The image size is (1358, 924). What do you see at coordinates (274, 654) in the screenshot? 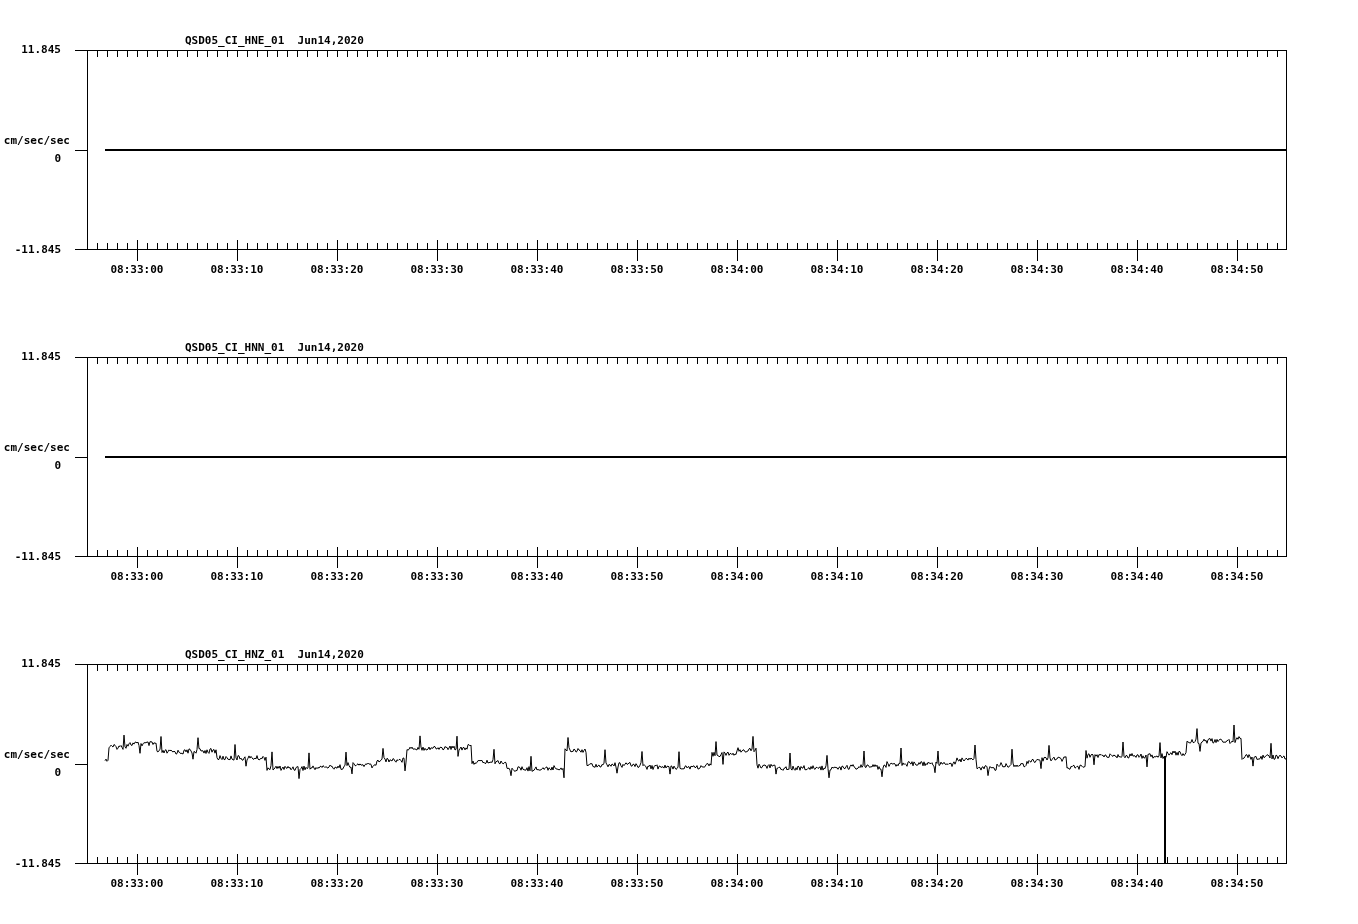
I see `trace-title: QSD05_CI_HNZ_01 Jun14,2020` at bounding box center [274, 654].